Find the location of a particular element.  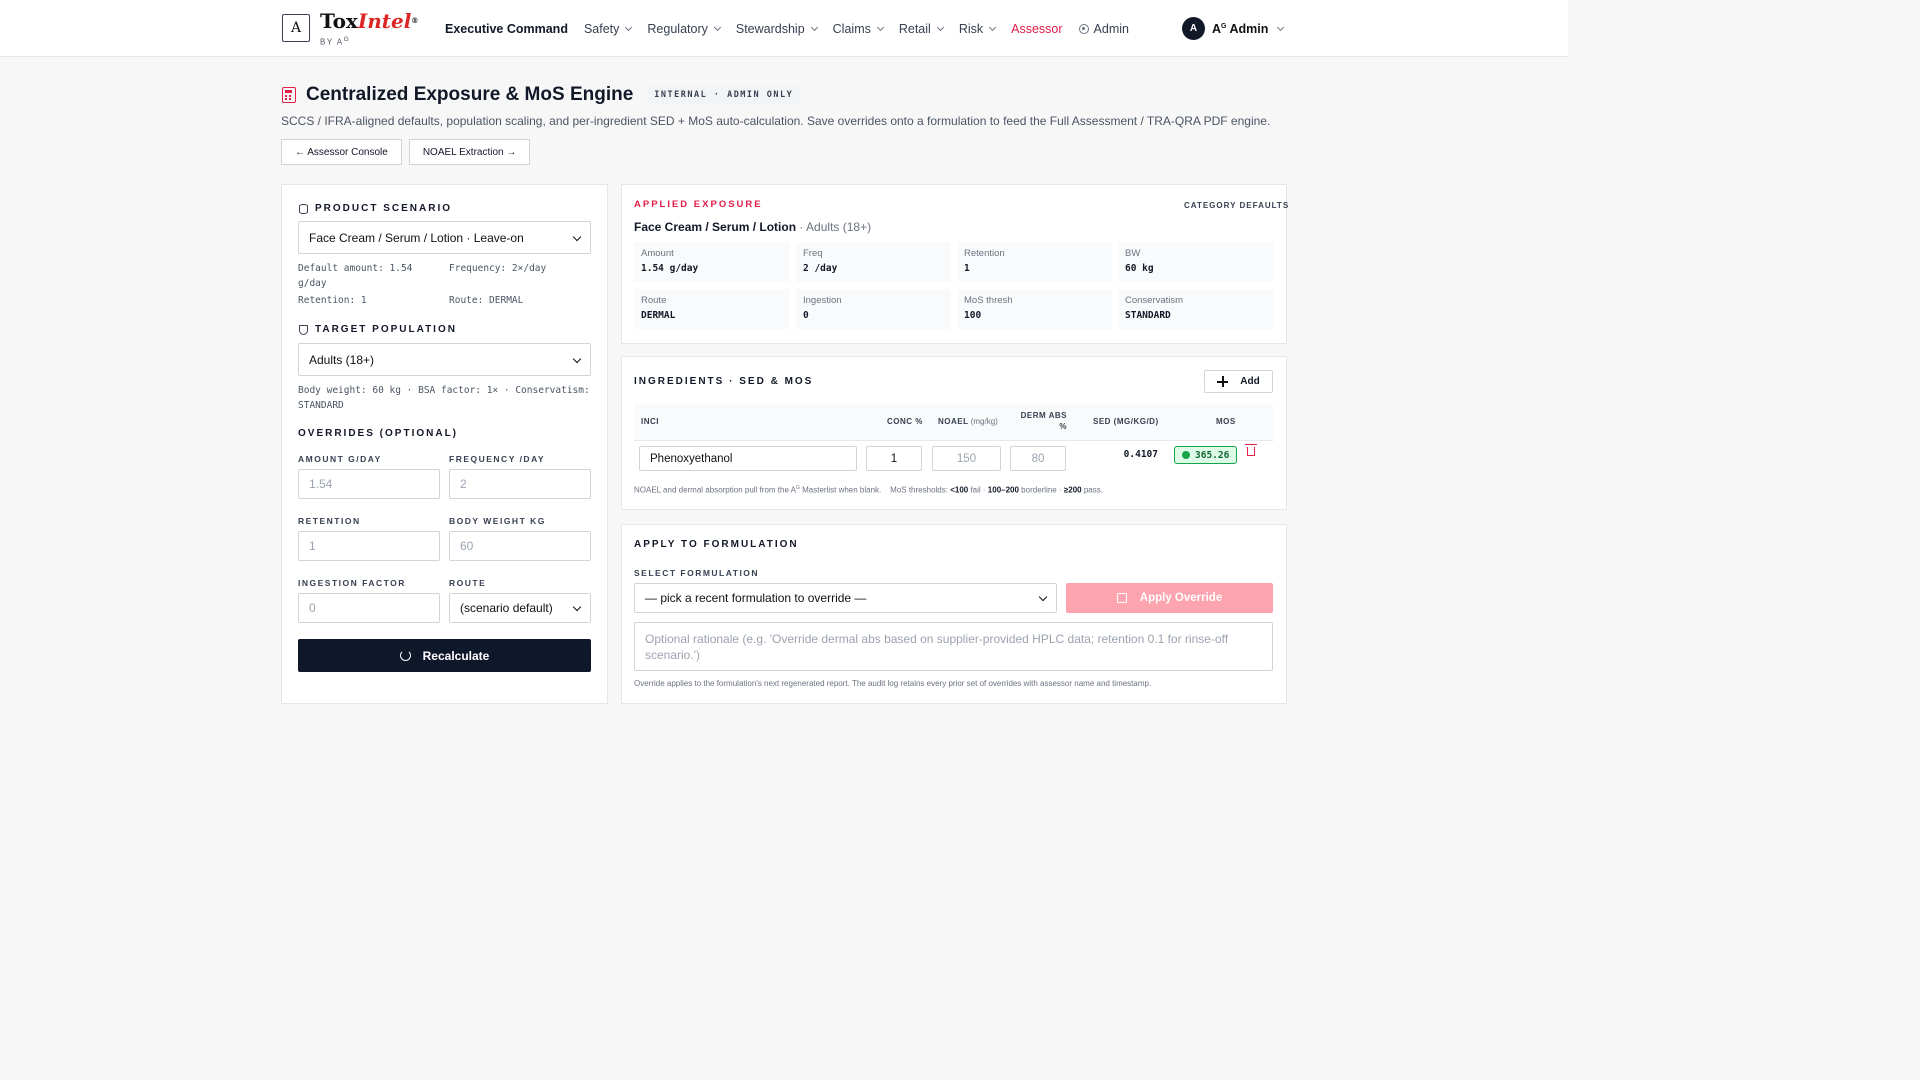

cell-conservatism: Conservatism STANDARD is located at coordinates (1195, 309).